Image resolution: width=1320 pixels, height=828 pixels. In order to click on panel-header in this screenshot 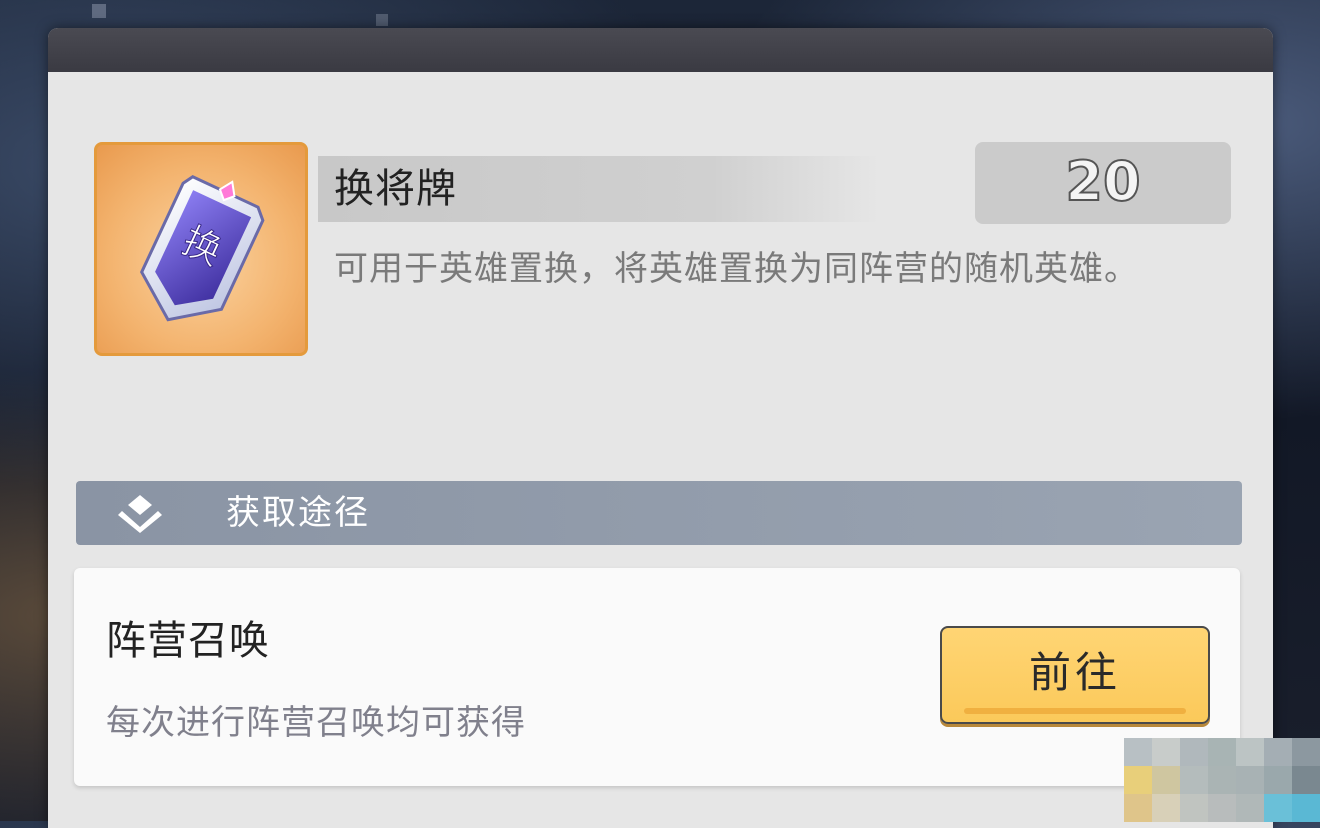, I will do `click(660, 50)`.